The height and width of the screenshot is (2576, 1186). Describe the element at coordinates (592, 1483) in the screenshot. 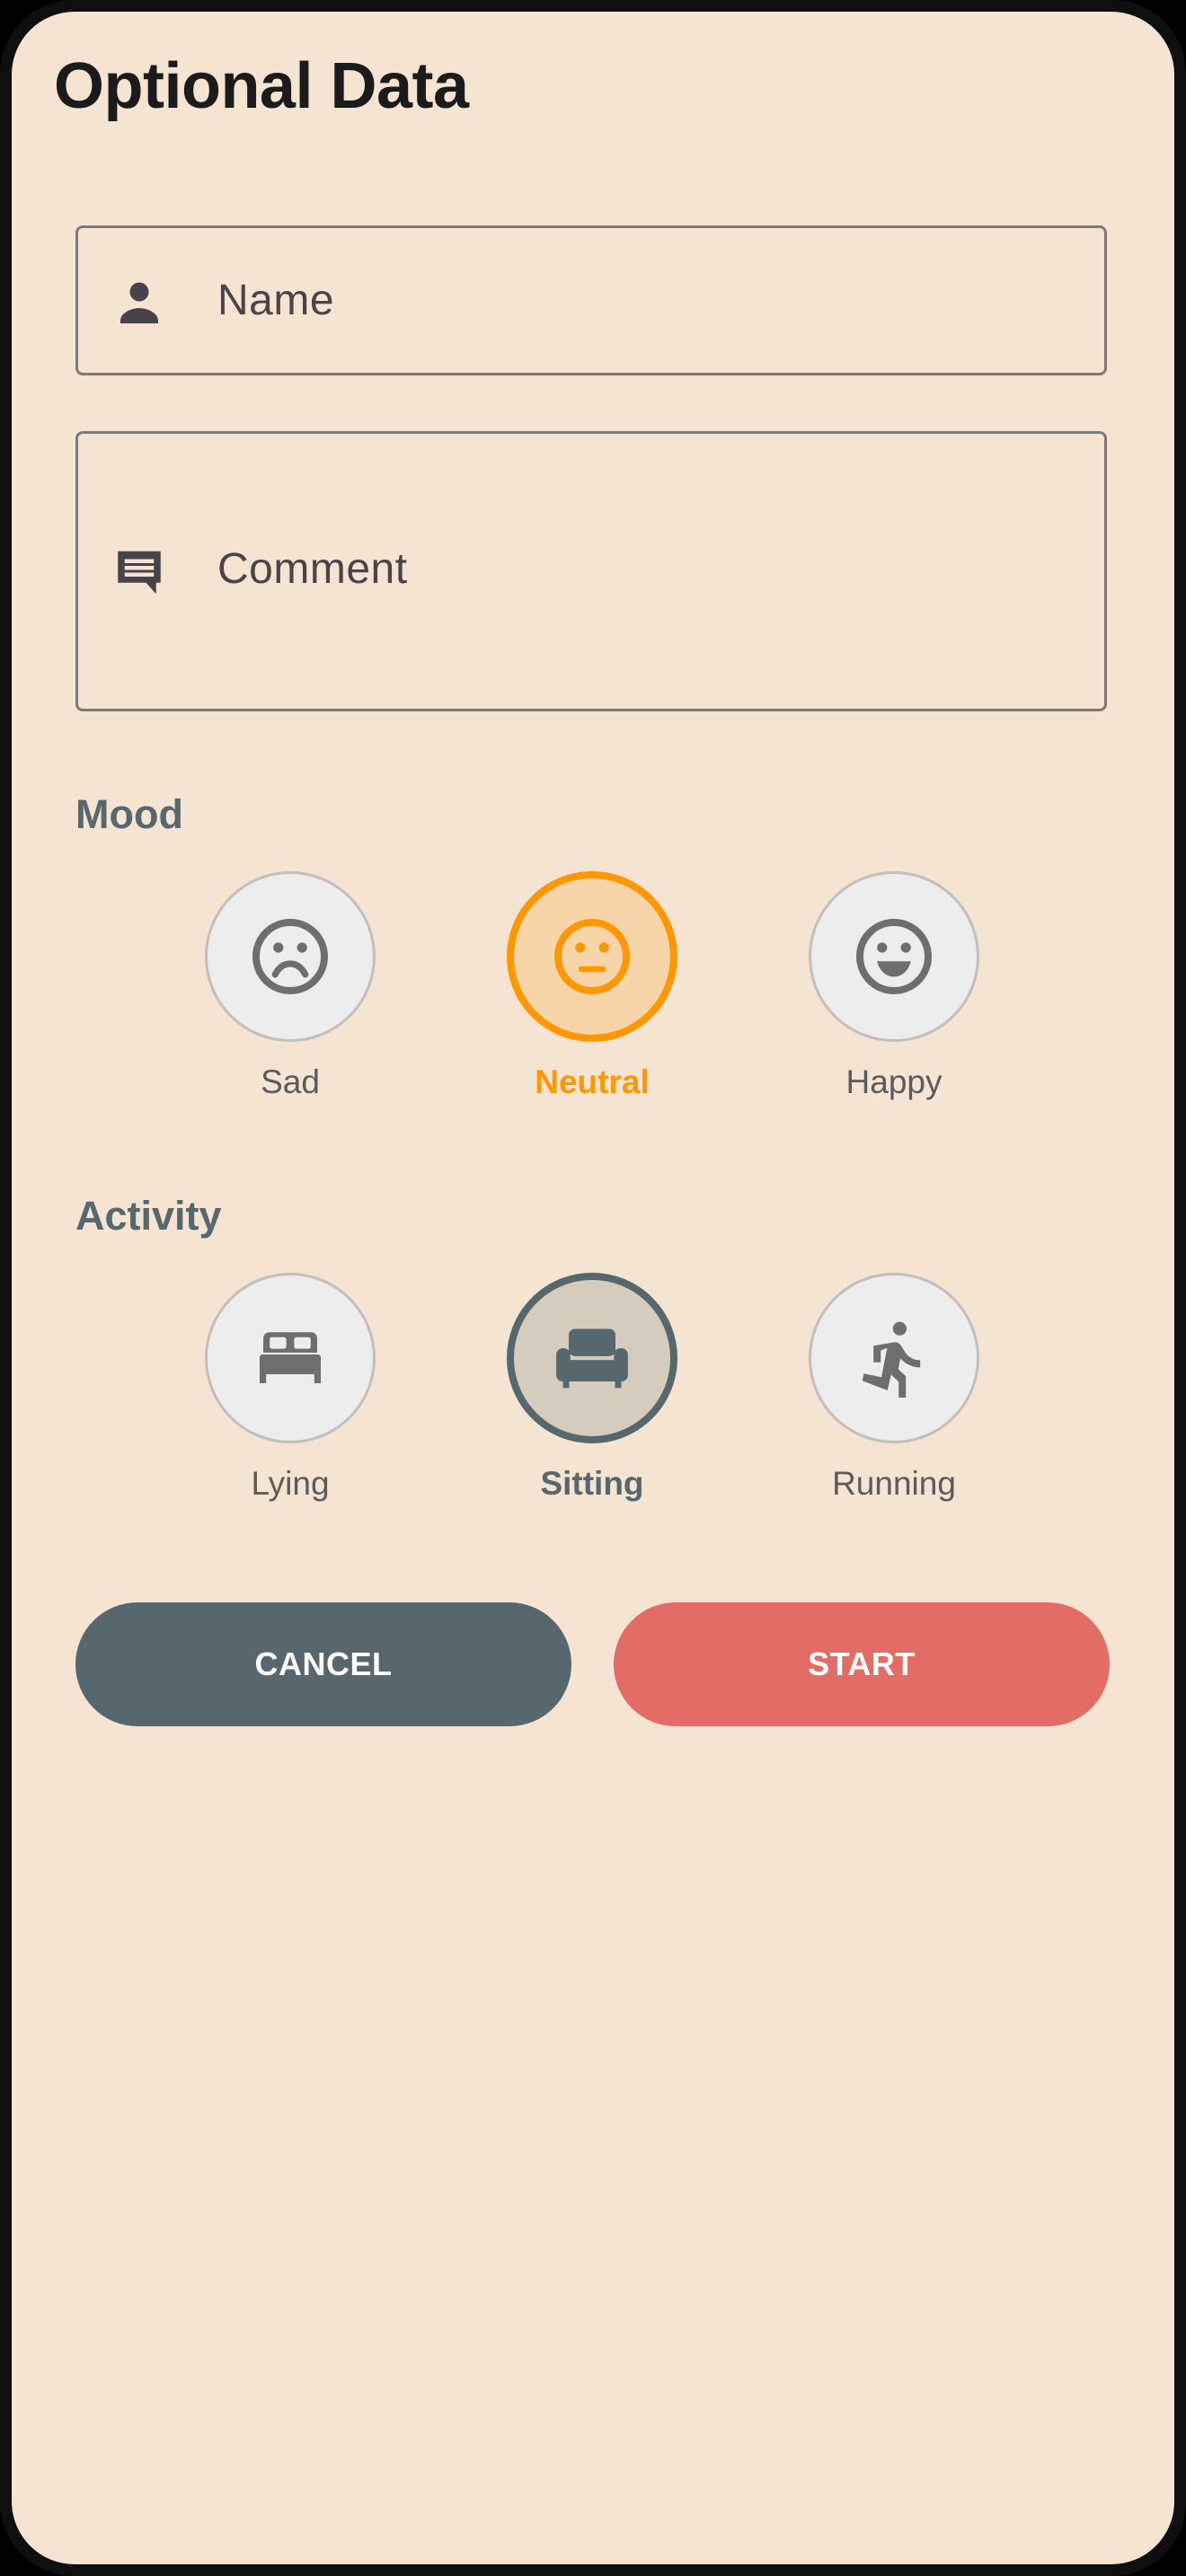

I see `activity-sitting-label: Sitting` at that location.